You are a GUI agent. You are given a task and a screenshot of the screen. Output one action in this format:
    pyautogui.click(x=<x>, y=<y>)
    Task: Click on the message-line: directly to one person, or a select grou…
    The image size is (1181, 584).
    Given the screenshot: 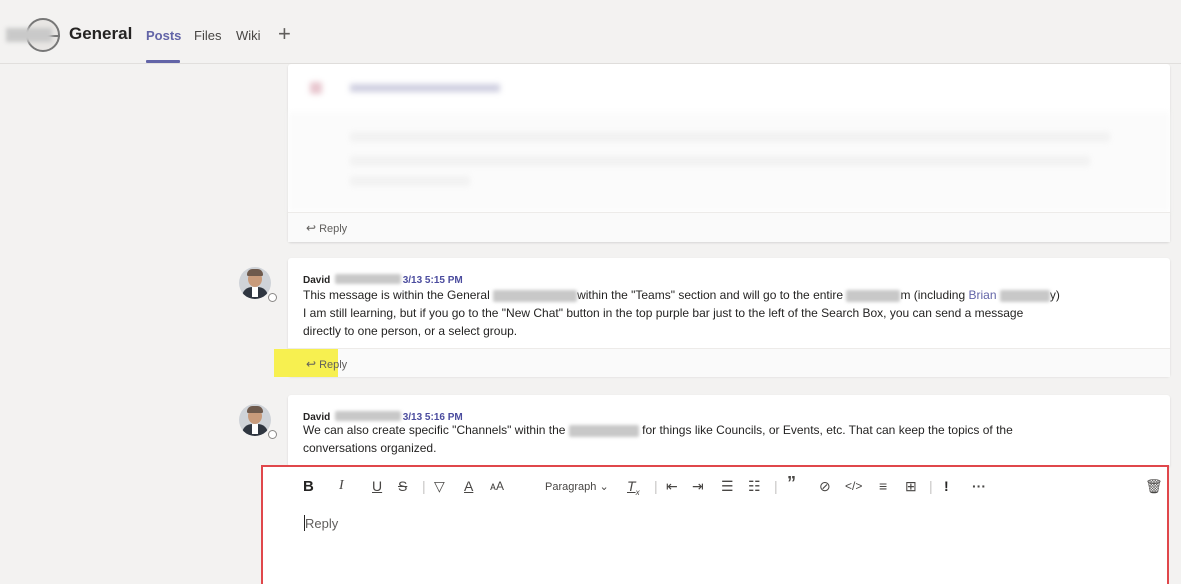 What is the action you would take?
    pyautogui.click(x=410, y=331)
    